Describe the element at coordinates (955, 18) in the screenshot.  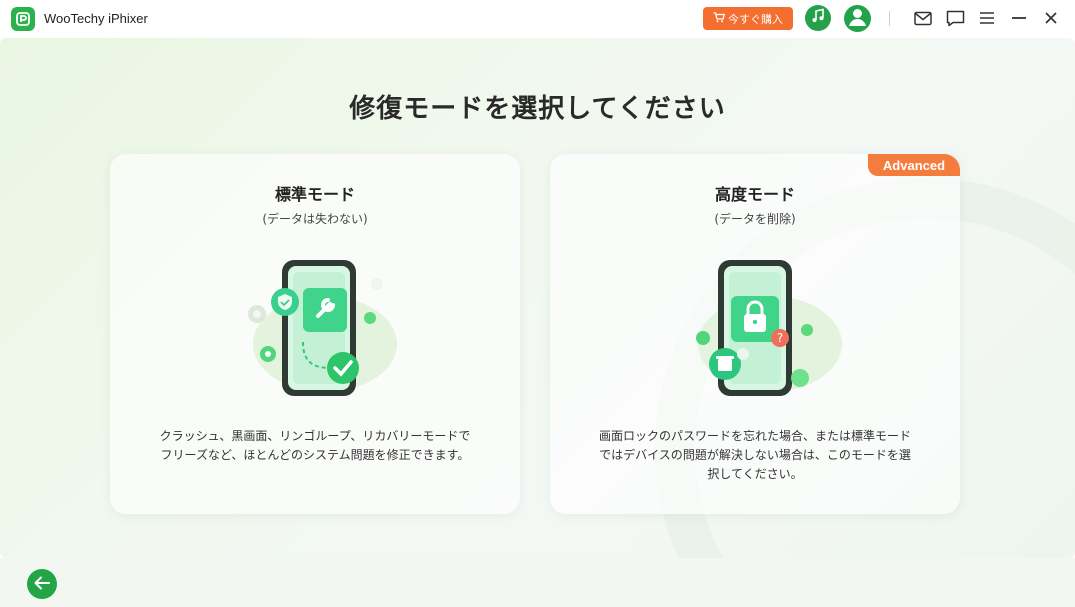
I see `chat-icon` at that location.